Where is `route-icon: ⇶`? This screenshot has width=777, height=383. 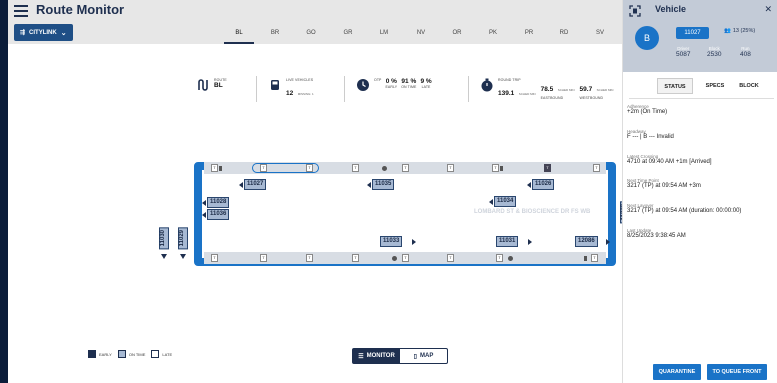 route-icon: ⇶ is located at coordinates (23, 33).